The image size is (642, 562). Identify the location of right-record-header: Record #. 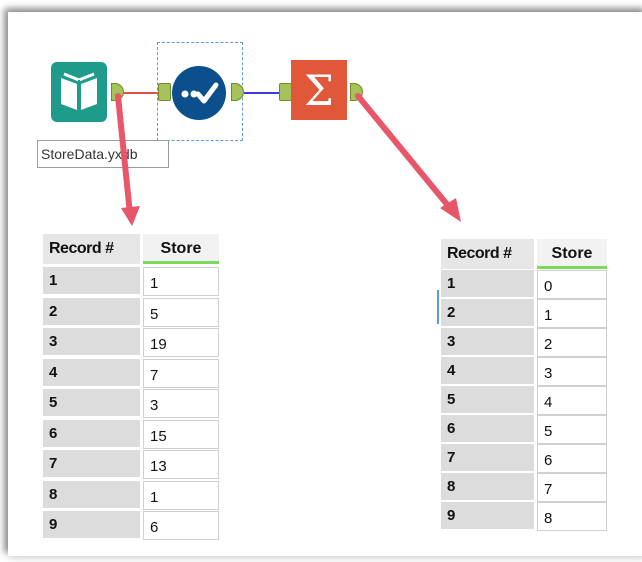
(487, 254).